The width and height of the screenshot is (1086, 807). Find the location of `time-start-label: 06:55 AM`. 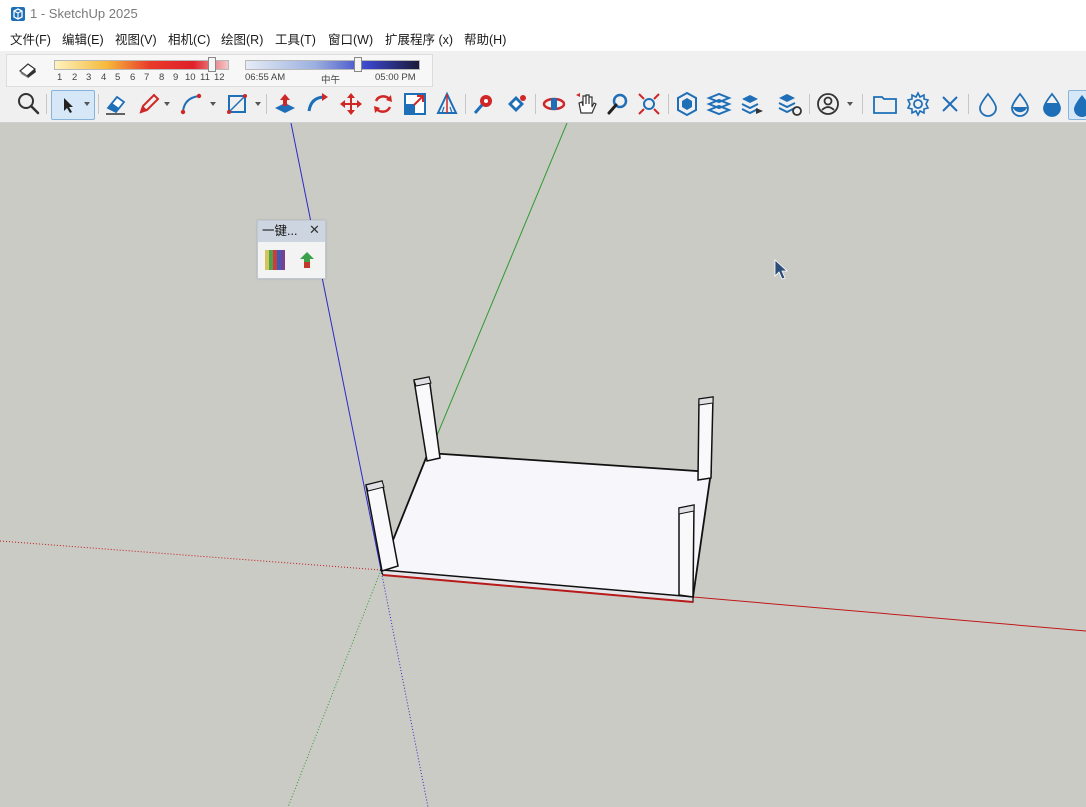

time-start-label: 06:55 AM is located at coordinates (265, 77).